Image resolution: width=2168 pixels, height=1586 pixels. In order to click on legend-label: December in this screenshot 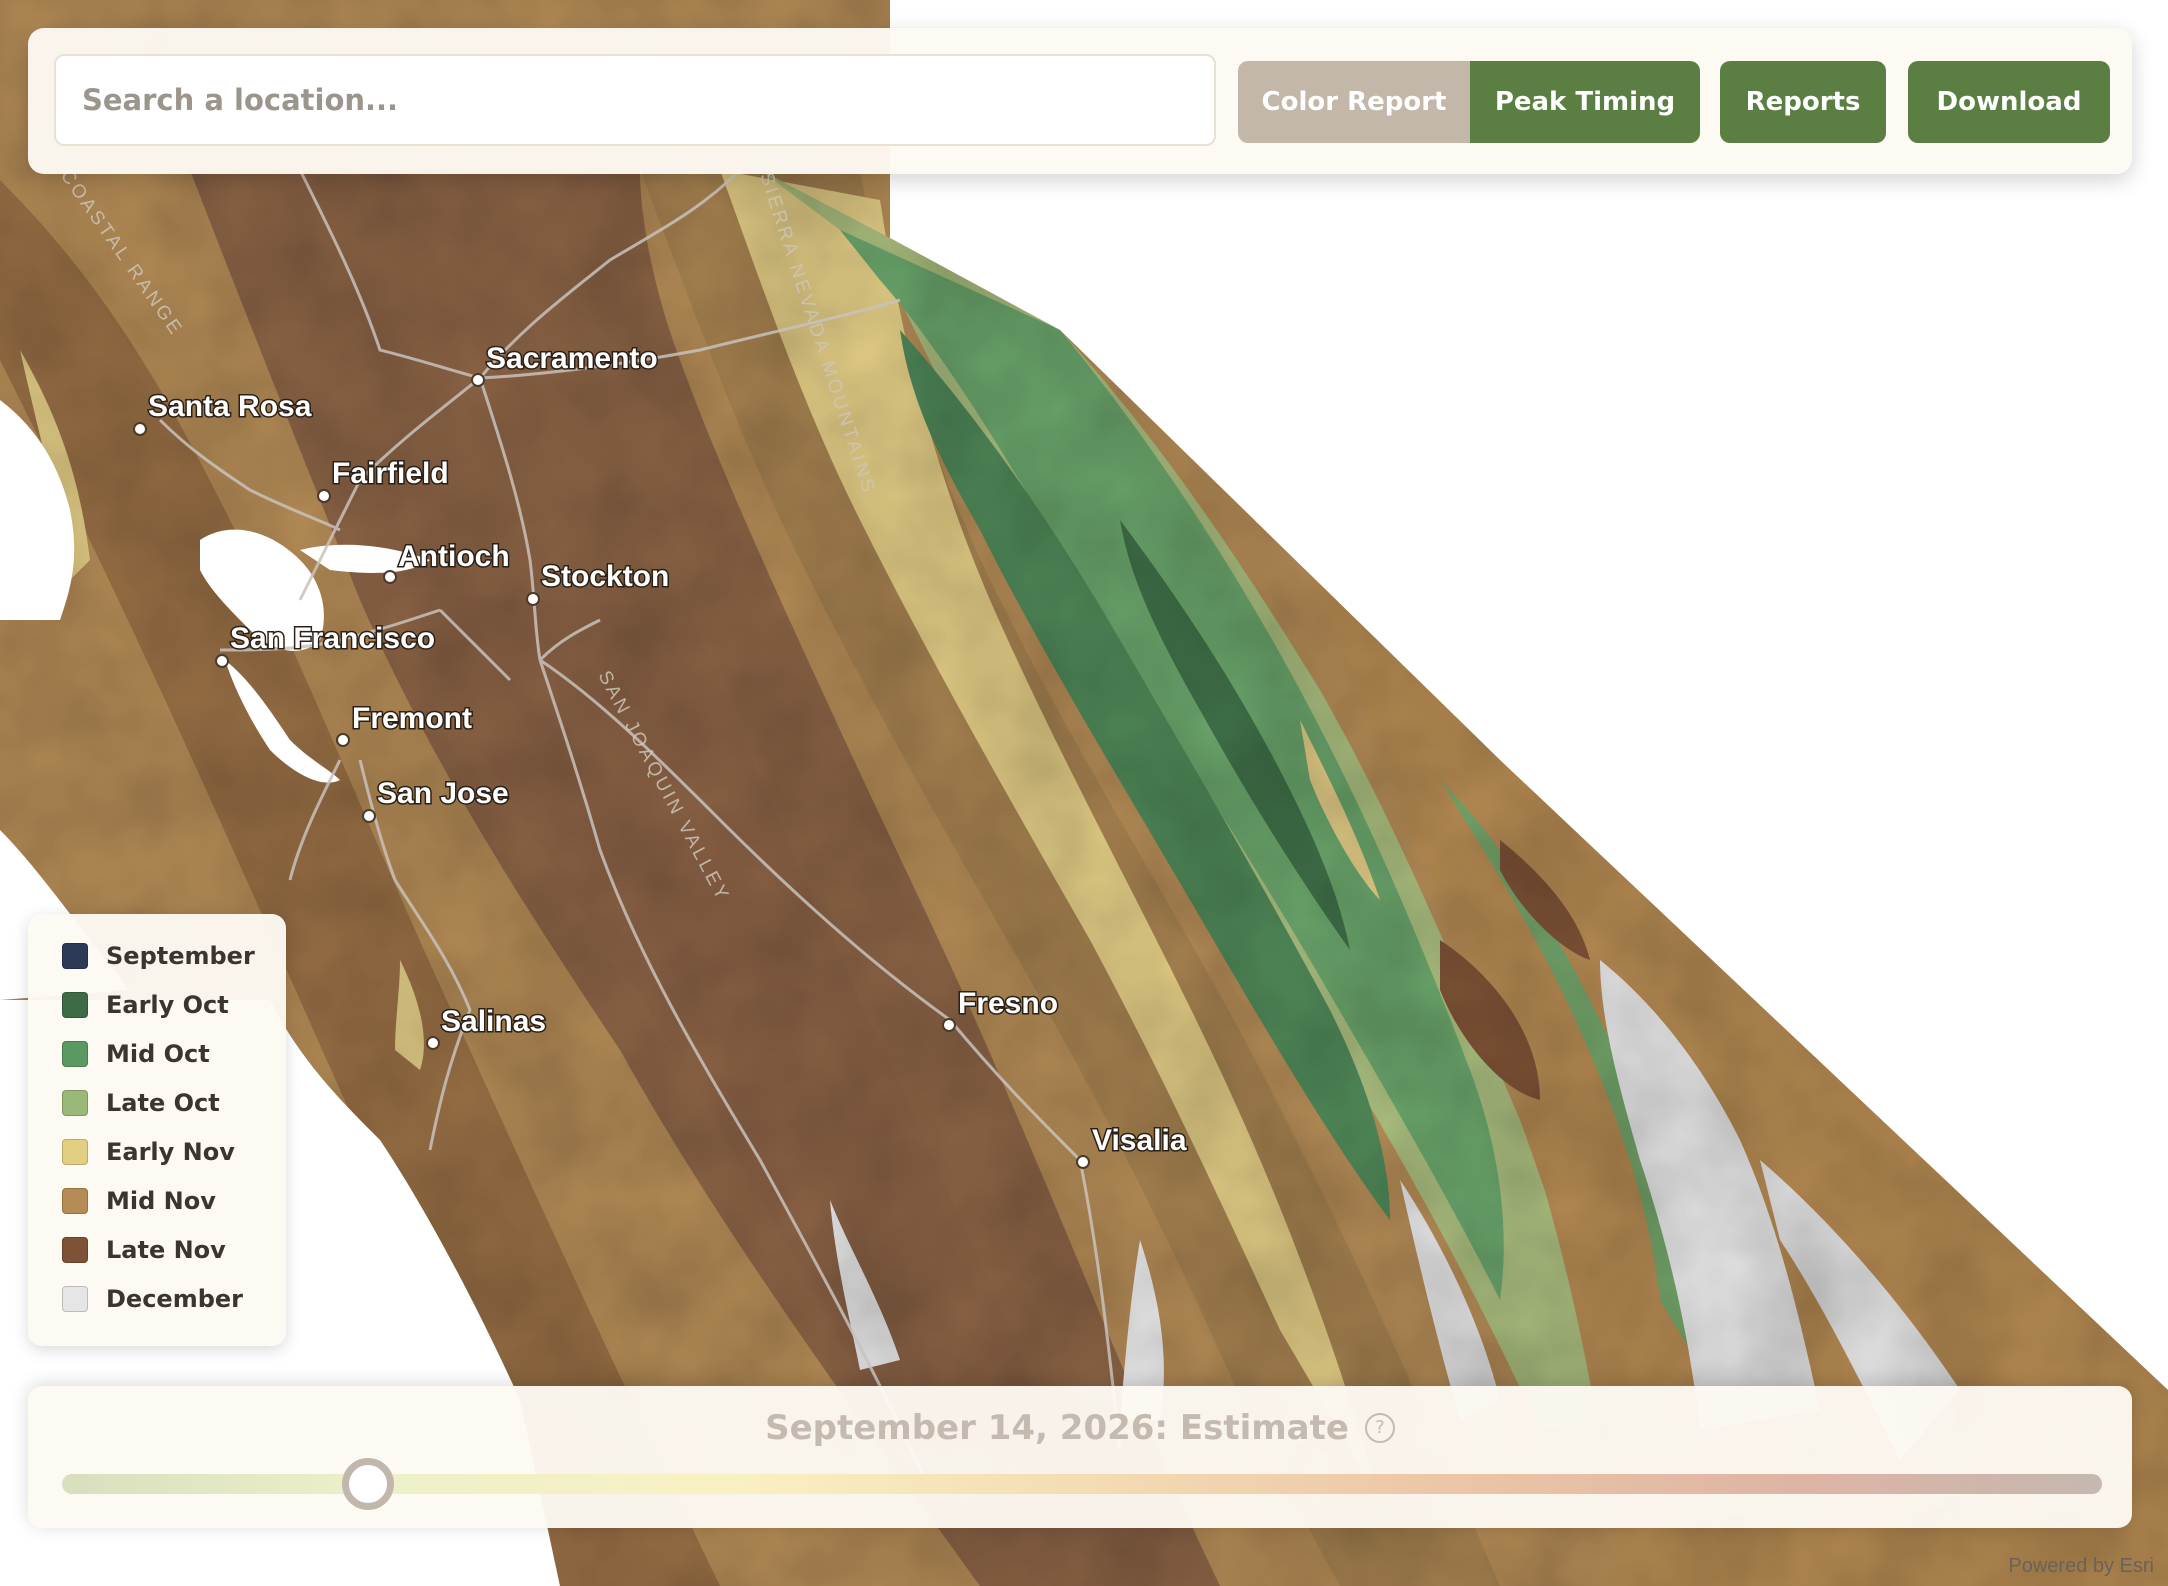, I will do `click(175, 1299)`.